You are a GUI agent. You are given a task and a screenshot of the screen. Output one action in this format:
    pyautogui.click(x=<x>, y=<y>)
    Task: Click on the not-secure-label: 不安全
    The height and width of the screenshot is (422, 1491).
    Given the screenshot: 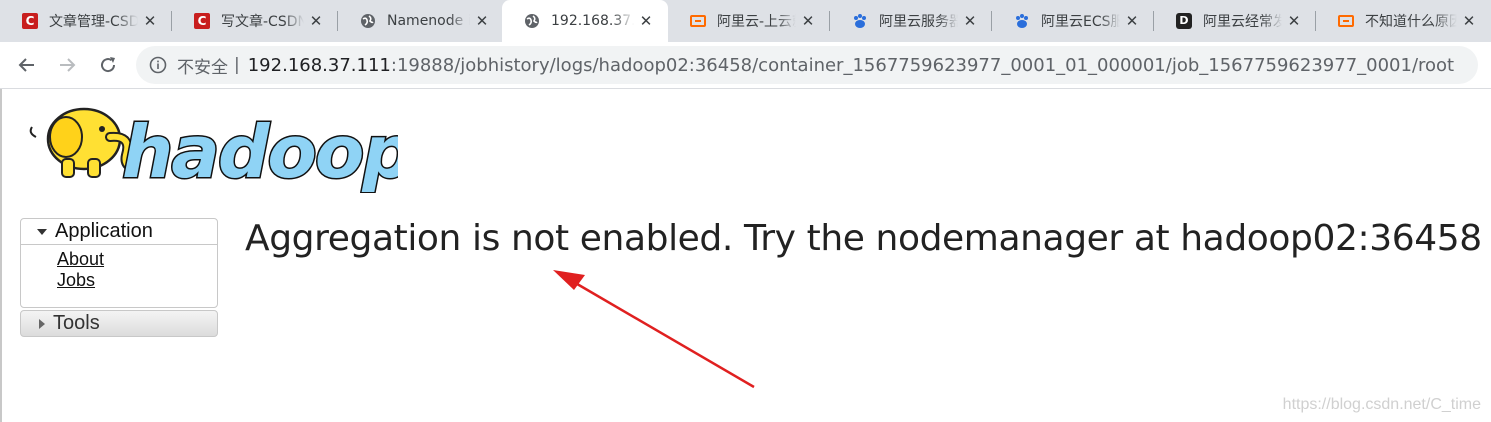 What is the action you would take?
    pyautogui.click(x=202, y=65)
    